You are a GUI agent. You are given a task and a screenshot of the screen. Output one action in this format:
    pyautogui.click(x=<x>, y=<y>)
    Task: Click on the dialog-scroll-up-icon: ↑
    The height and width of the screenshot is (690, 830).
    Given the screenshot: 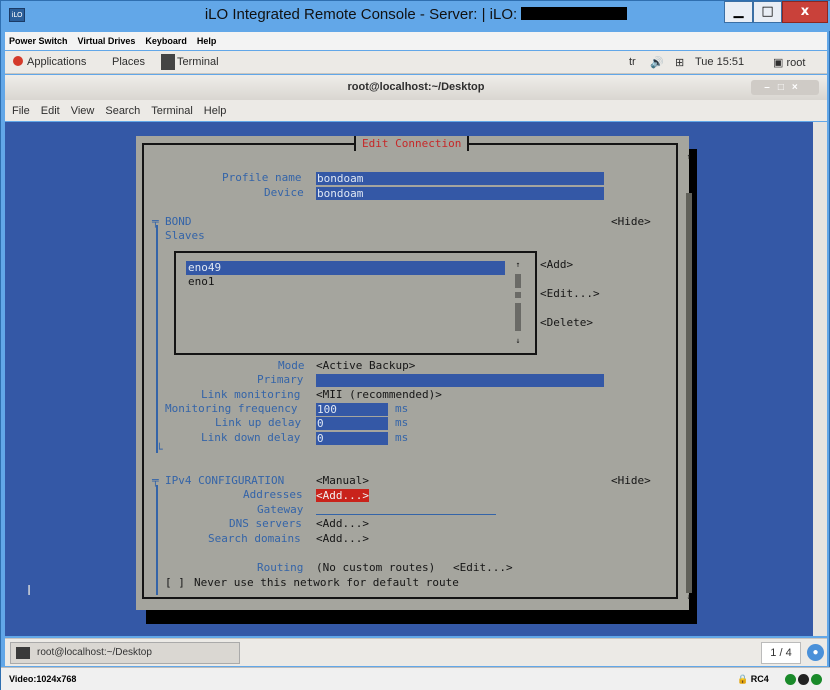 What is the action you would take?
    pyautogui.click(x=689, y=157)
    